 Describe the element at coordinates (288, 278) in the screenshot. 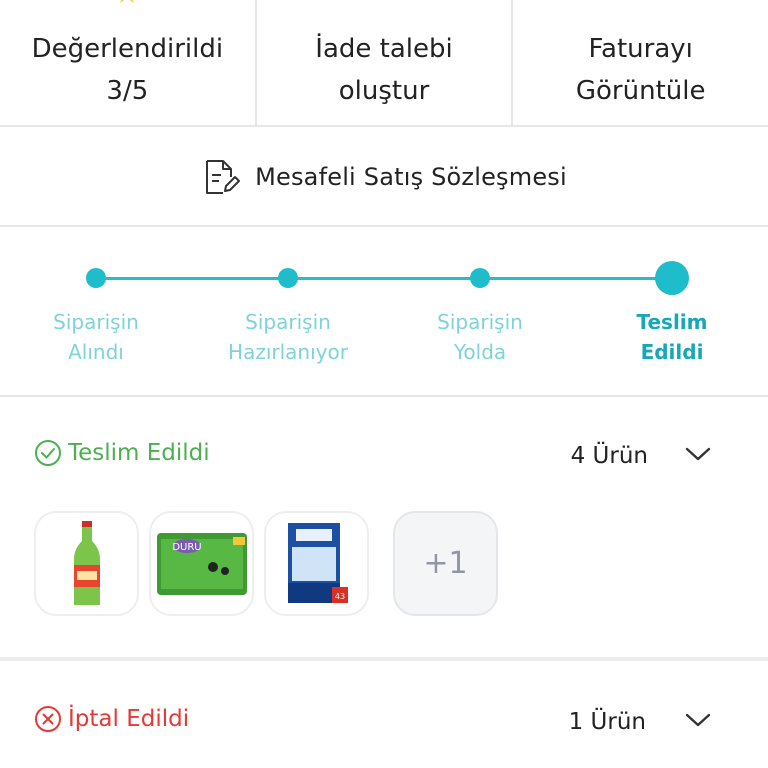

I see `step-dot-preparing` at that location.